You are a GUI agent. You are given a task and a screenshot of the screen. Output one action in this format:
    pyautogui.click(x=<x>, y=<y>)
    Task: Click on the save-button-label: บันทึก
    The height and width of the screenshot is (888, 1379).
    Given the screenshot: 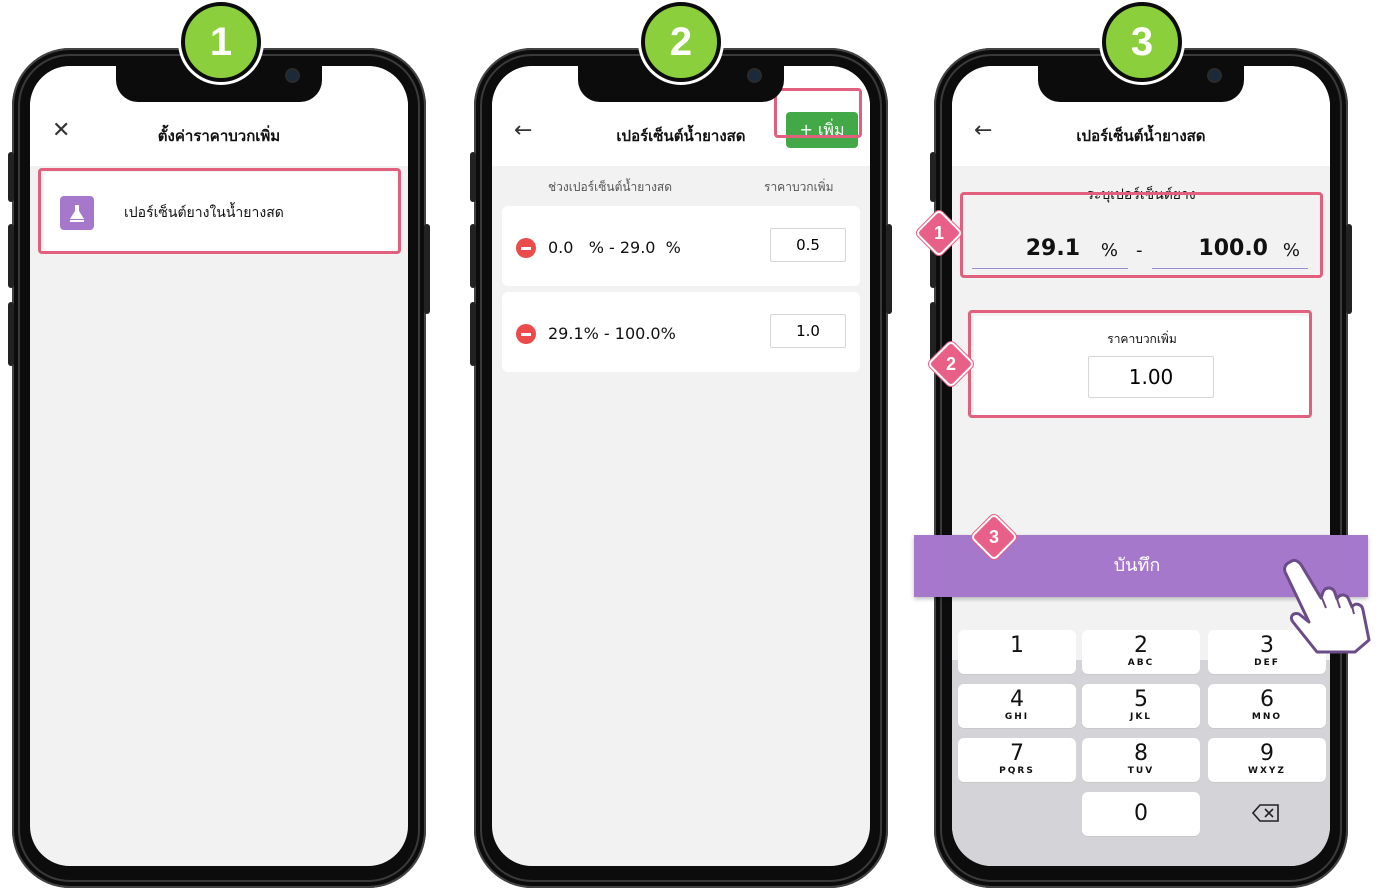 What is the action you would take?
    pyautogui.click(x=1137, y=565)
    